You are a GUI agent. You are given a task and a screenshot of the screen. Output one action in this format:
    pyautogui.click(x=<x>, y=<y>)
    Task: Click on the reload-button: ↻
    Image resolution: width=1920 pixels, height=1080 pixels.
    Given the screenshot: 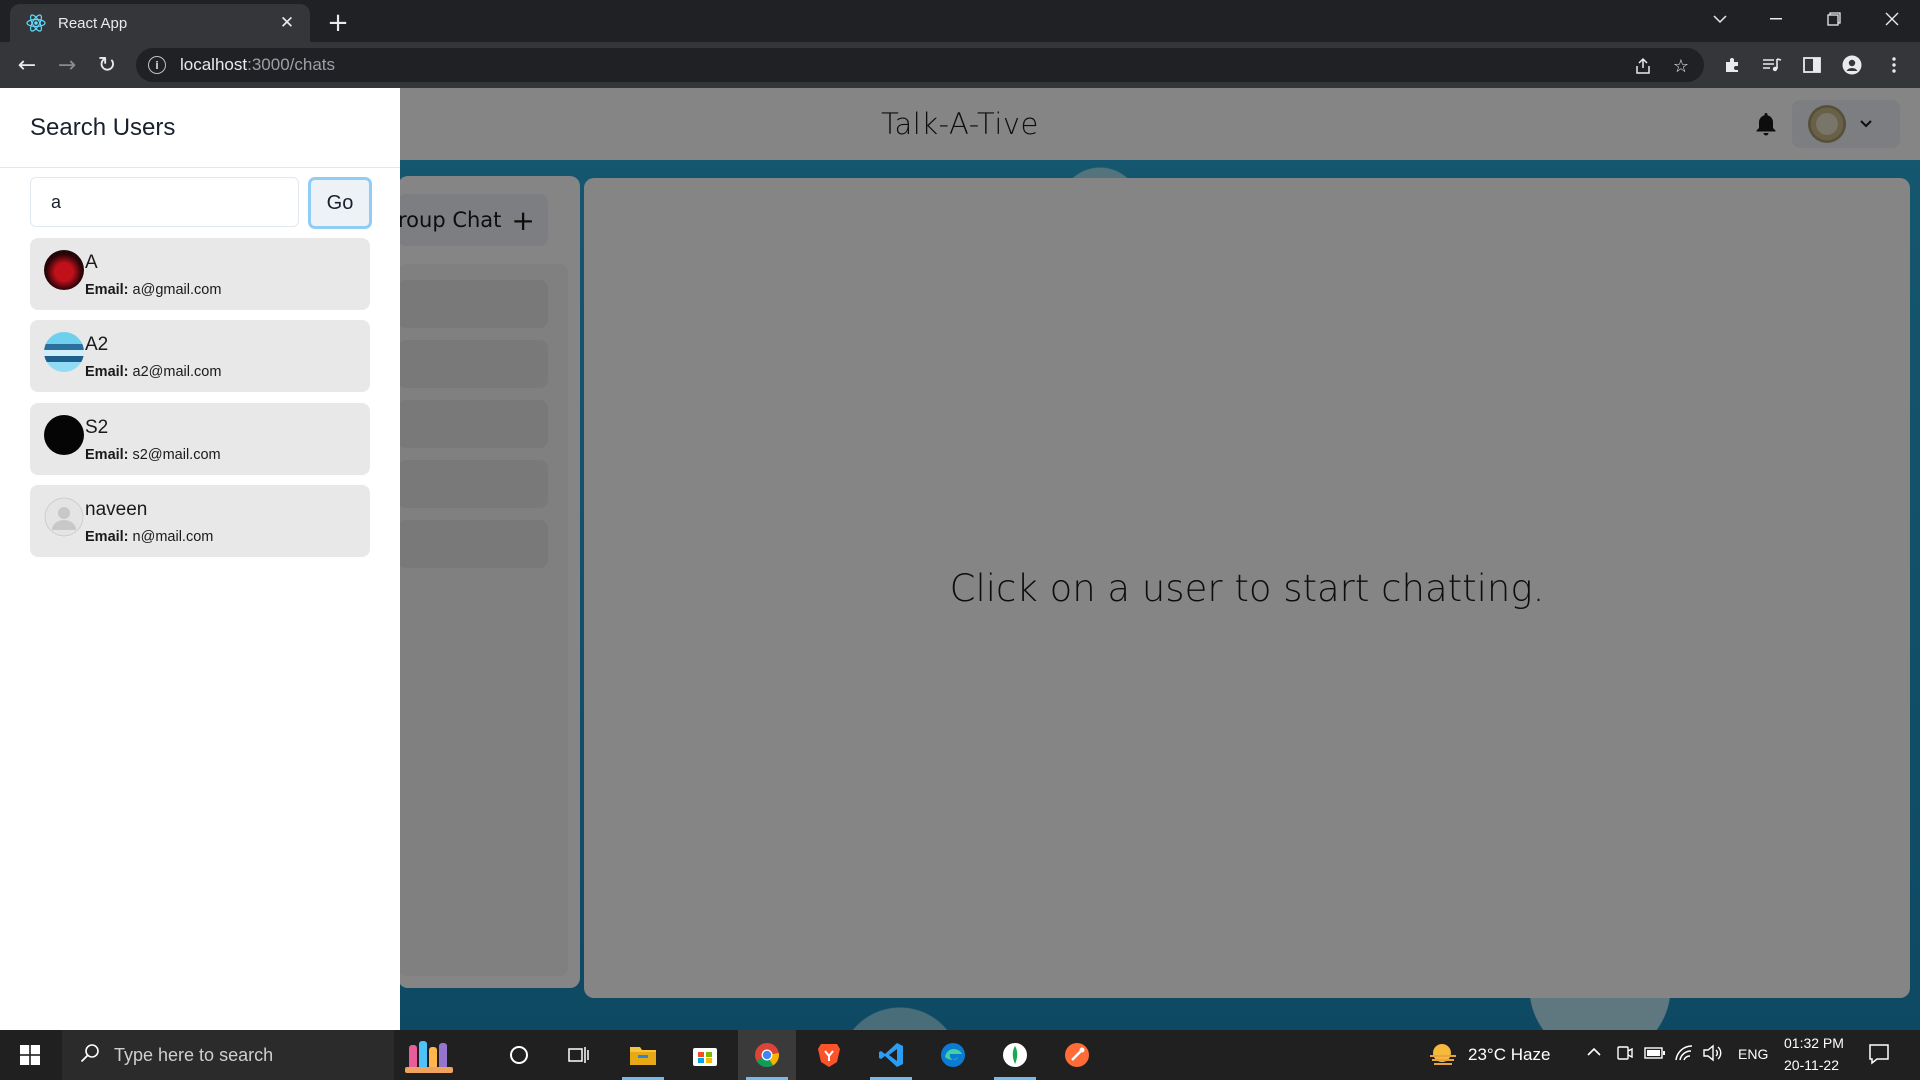 What is the action you would take?
    pyautogui.click(x=107, y=65)
    